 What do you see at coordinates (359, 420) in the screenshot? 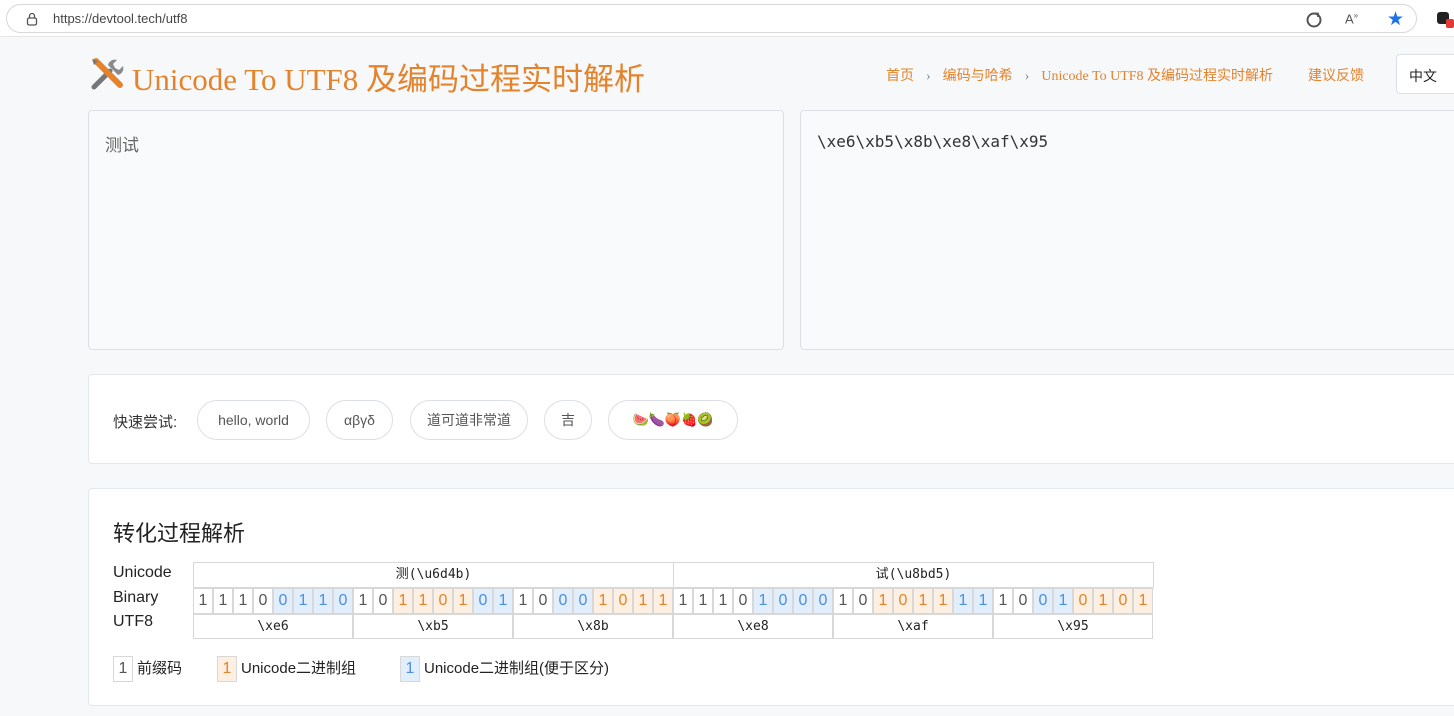
I see `quick-try-chip-greek: αβγδ` at bounding box center [359, 420].